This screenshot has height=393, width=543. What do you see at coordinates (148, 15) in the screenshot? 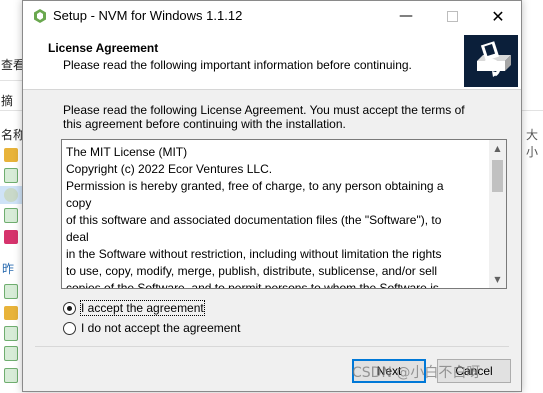
I see `window-title: Setup - NVM for Windows 1.1.12` at bounding box center [148, 15].